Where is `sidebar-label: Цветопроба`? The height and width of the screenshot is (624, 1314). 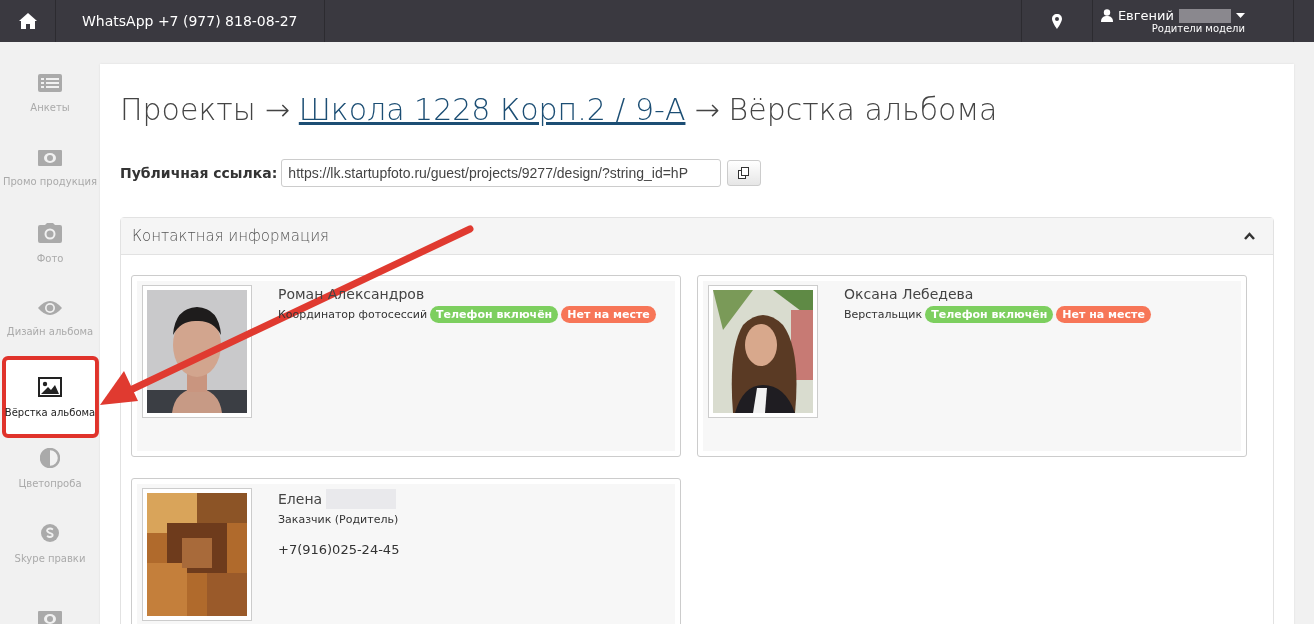
sidebar-label: Цветопроба is located at coordinates (50, 483).